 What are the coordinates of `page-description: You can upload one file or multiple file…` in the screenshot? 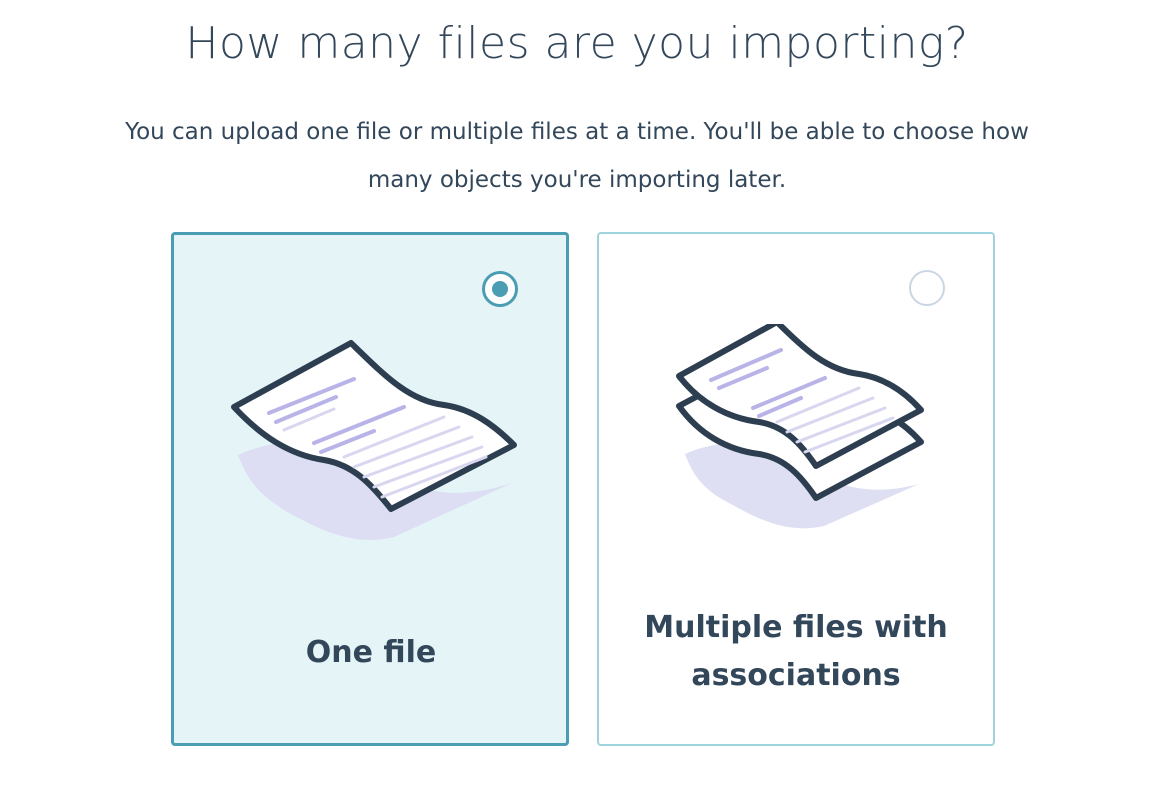 It's located at (577, 156).